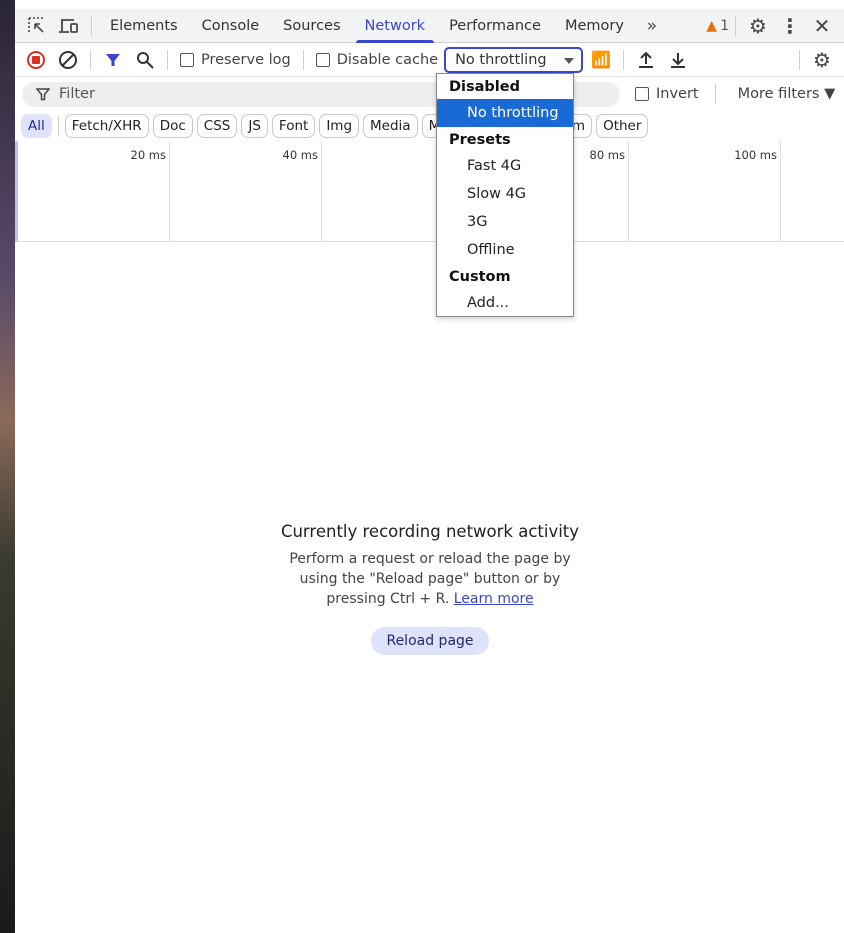 This screenshot has width=844, height=933. What do you see at coordinates (37, 26) in the screenshot?
I see `inspect-element-icon` at bounding box center [37, 26].